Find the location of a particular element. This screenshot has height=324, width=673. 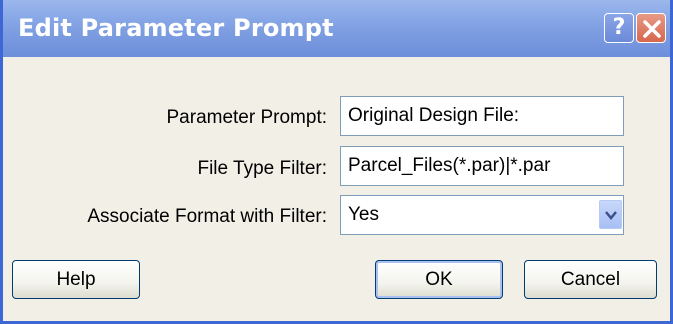

help-button: Help is located at coordinates (76, 279).